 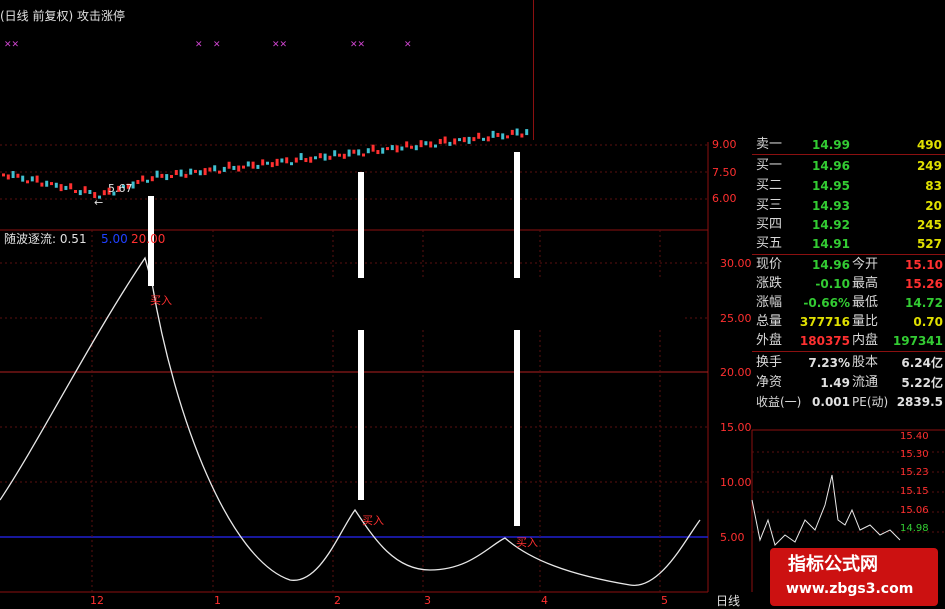 I want to click on price-axis-label: 6.00, so click(x=724, y=198).